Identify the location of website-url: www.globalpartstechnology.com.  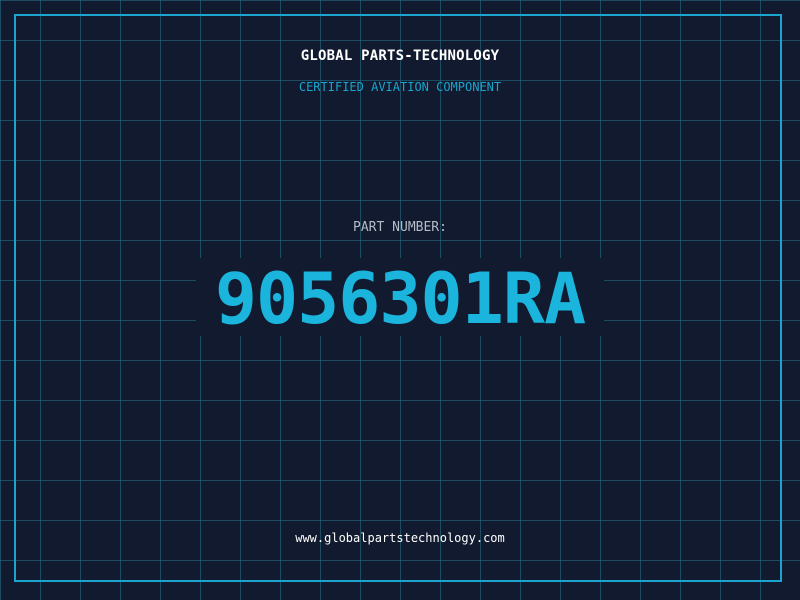
(400, 538).